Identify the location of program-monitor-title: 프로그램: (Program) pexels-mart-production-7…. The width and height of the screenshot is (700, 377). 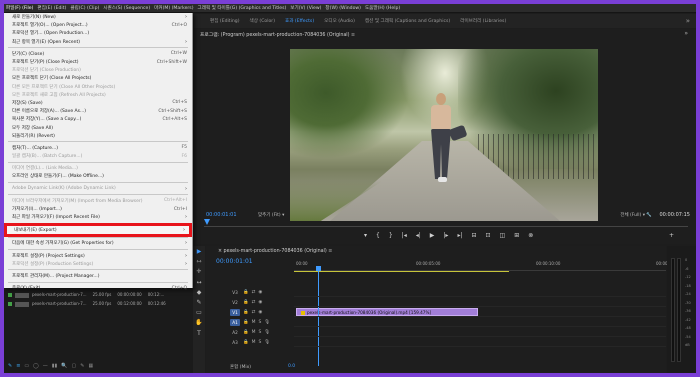
(277, 34).